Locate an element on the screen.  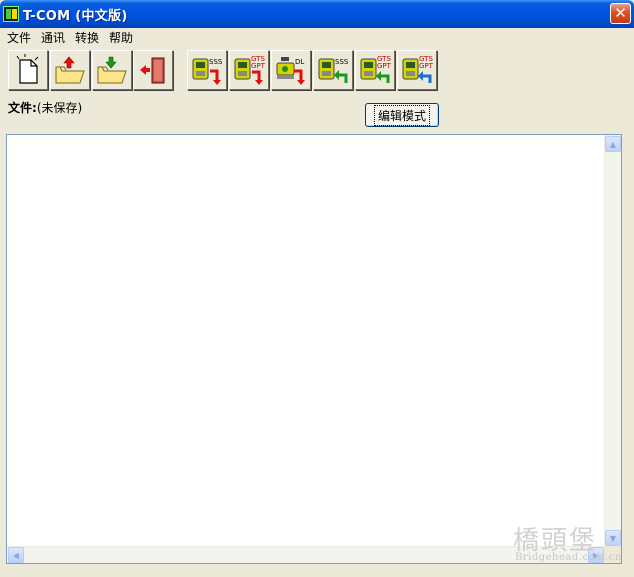
open-download-folder-icon is located at coordinates (112, 70).